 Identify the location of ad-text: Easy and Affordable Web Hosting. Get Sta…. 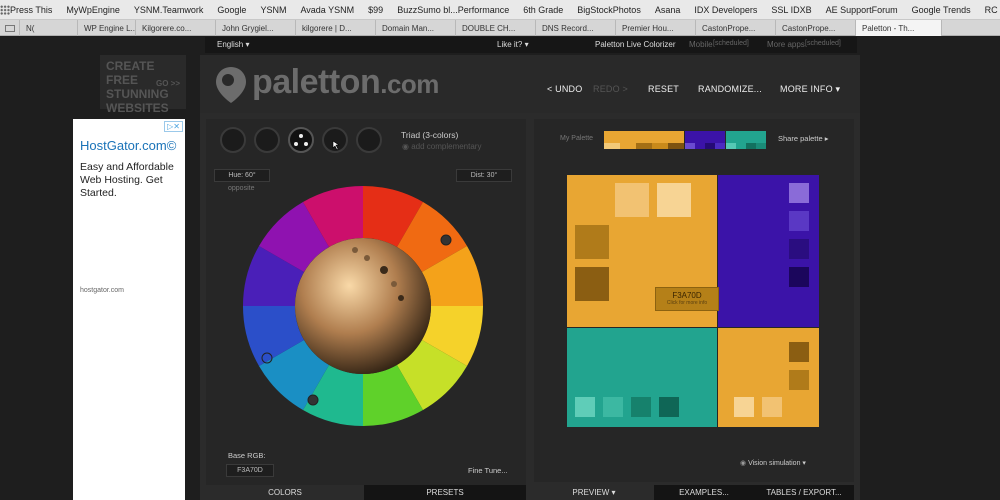
(127, 180).